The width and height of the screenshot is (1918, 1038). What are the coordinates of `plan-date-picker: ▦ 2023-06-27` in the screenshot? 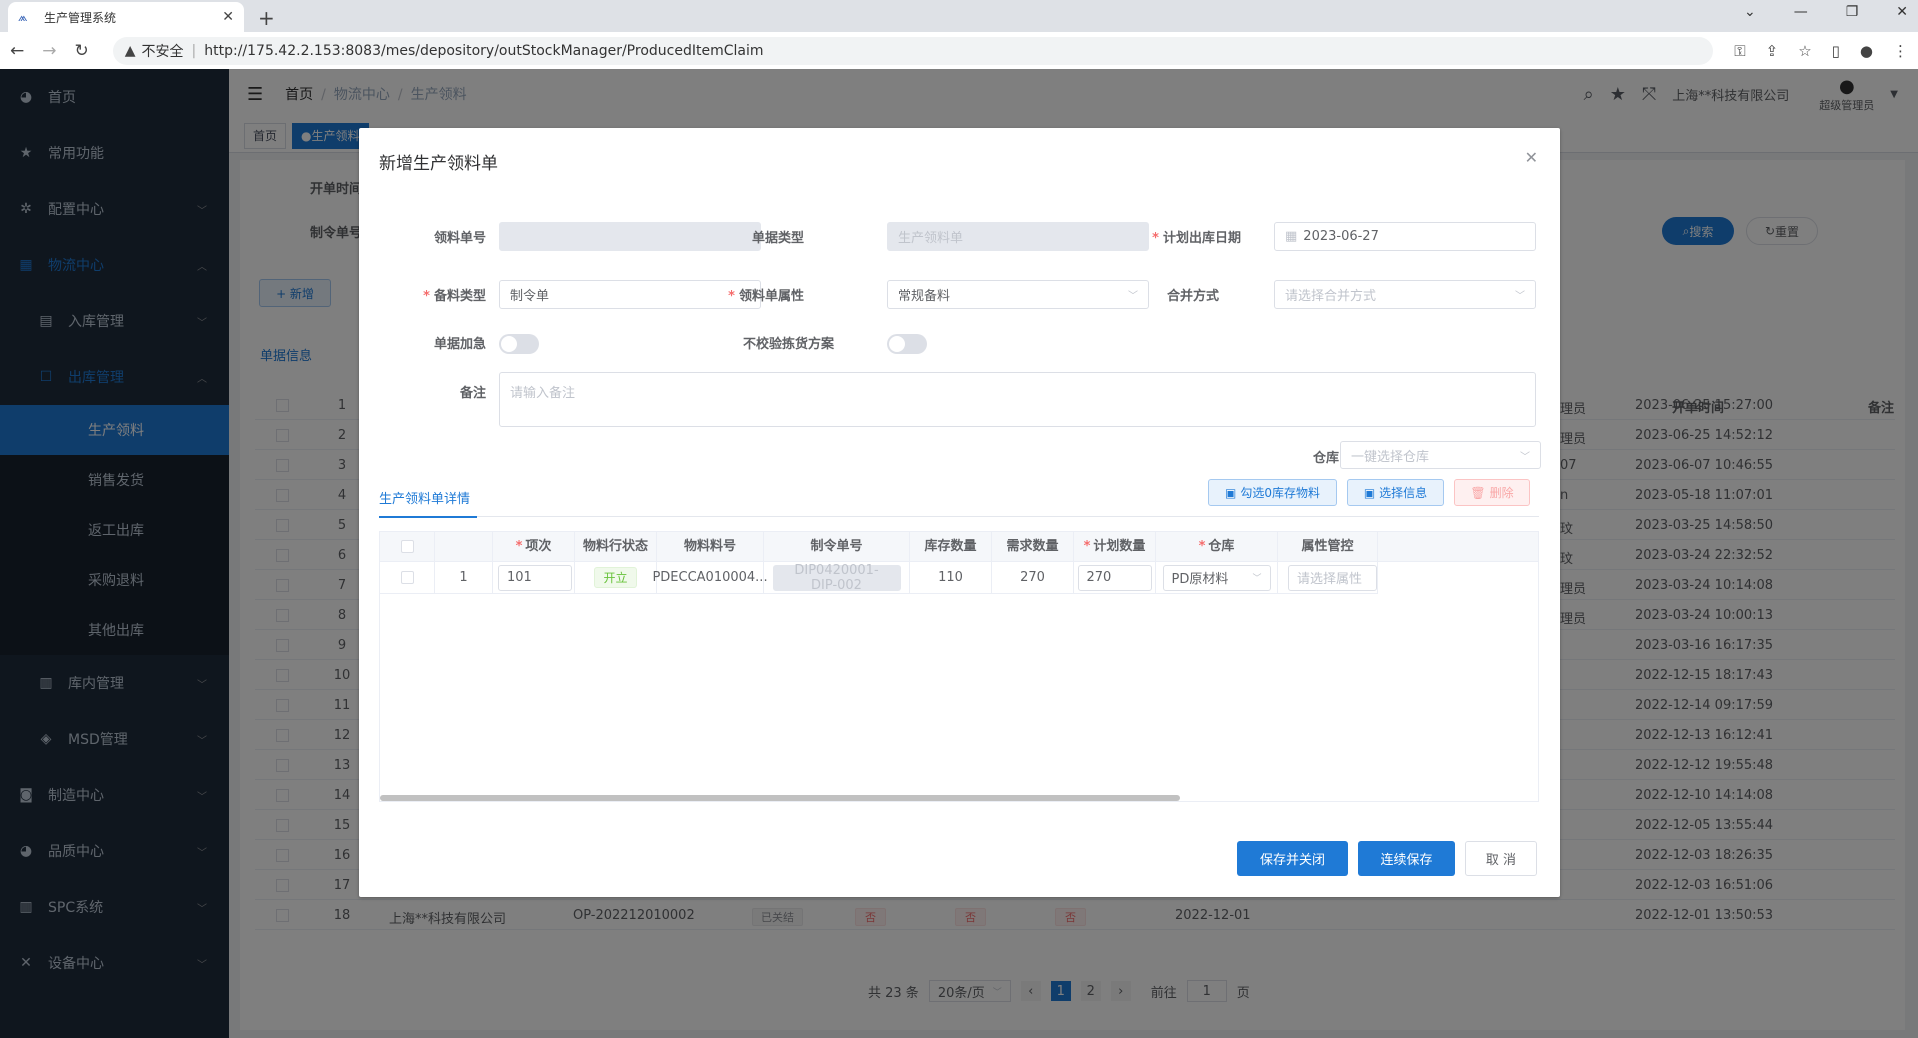 It's located at (1405, 236).